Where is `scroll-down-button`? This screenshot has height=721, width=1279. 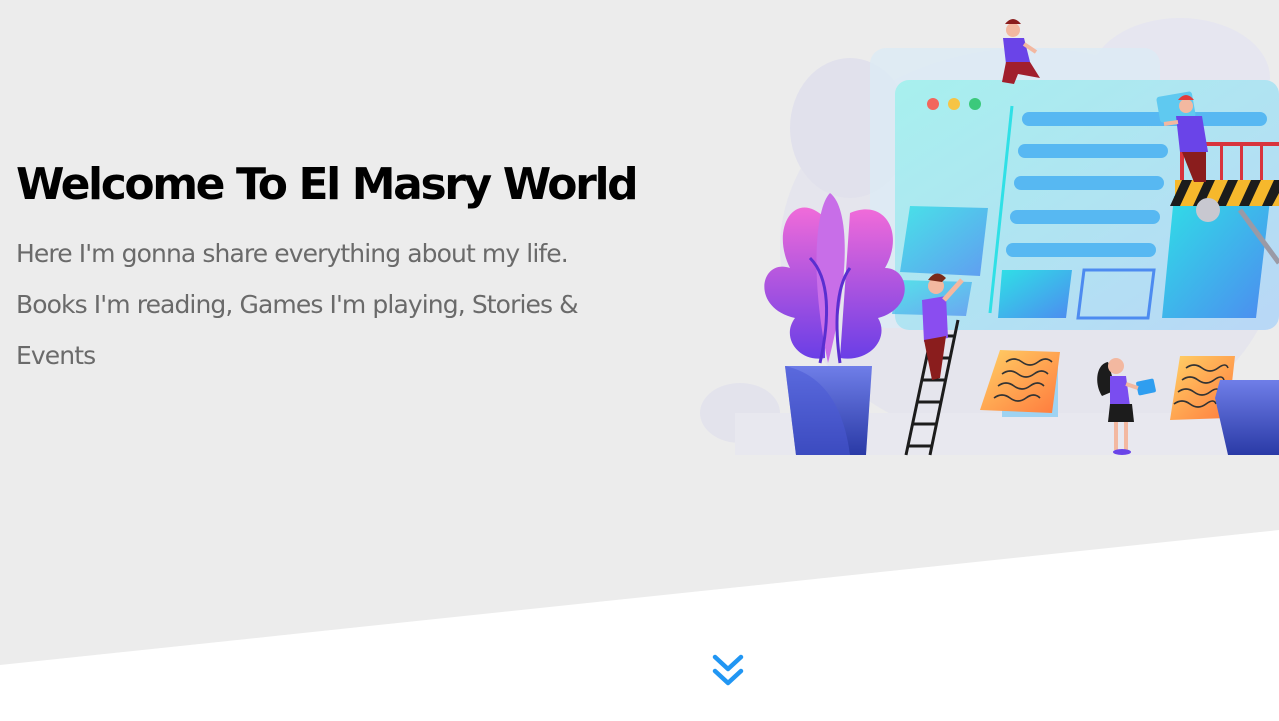
scroll-down-button is located at coordinates (728, 672).